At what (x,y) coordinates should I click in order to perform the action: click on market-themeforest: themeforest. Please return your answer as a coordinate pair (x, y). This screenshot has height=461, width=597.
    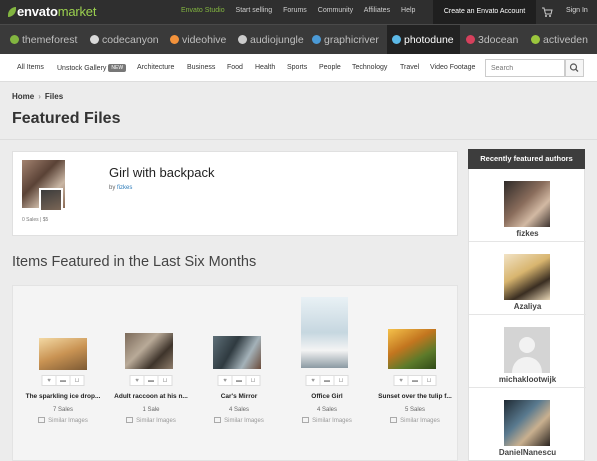
    Looking at the image, I should click on (43, 40).